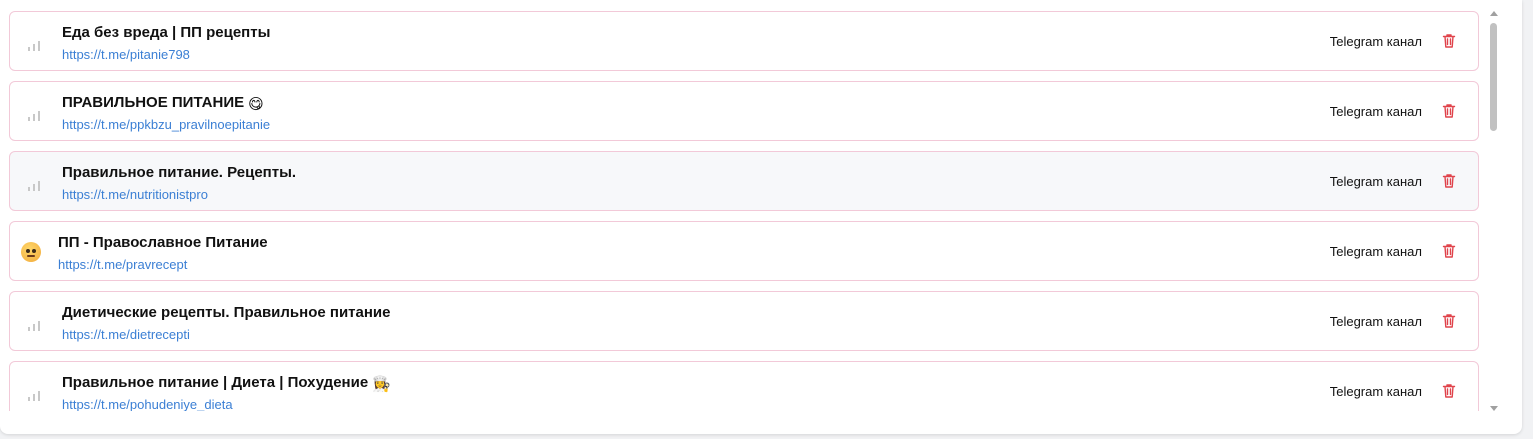 The image size is (1533, 439). I want to click on channel-link: https://t.me/pitanie798, so click(126, 54).